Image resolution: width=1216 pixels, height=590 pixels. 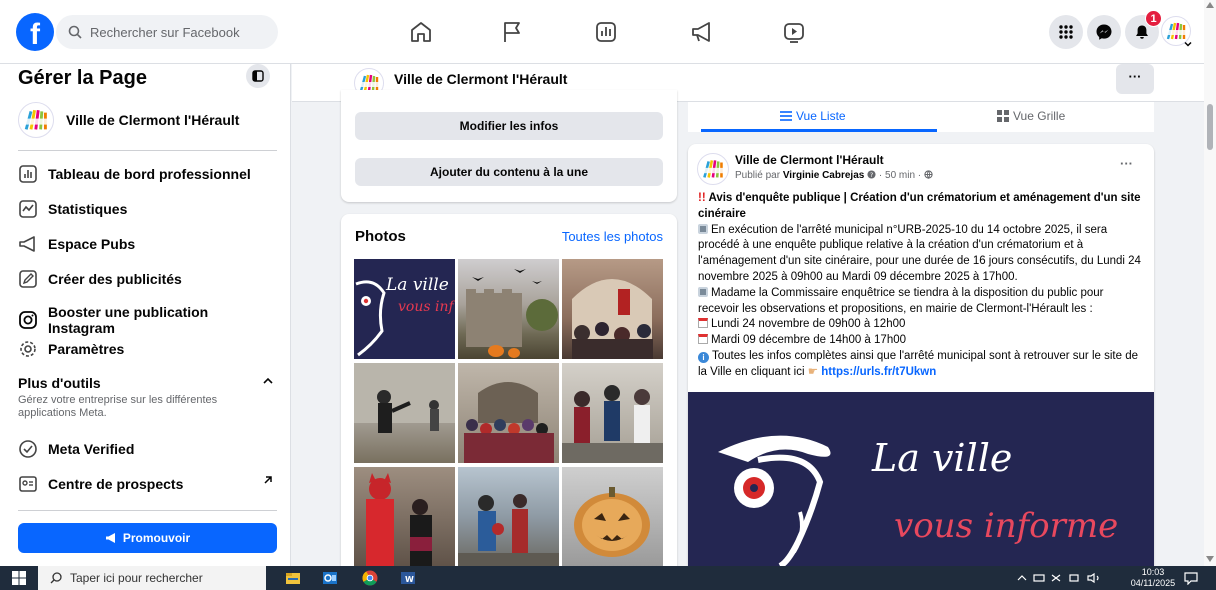 What do you see at coordinates (1210, 283) in the screenshot?
I see `page-scrollbar` at bounding box center [1210, 283].